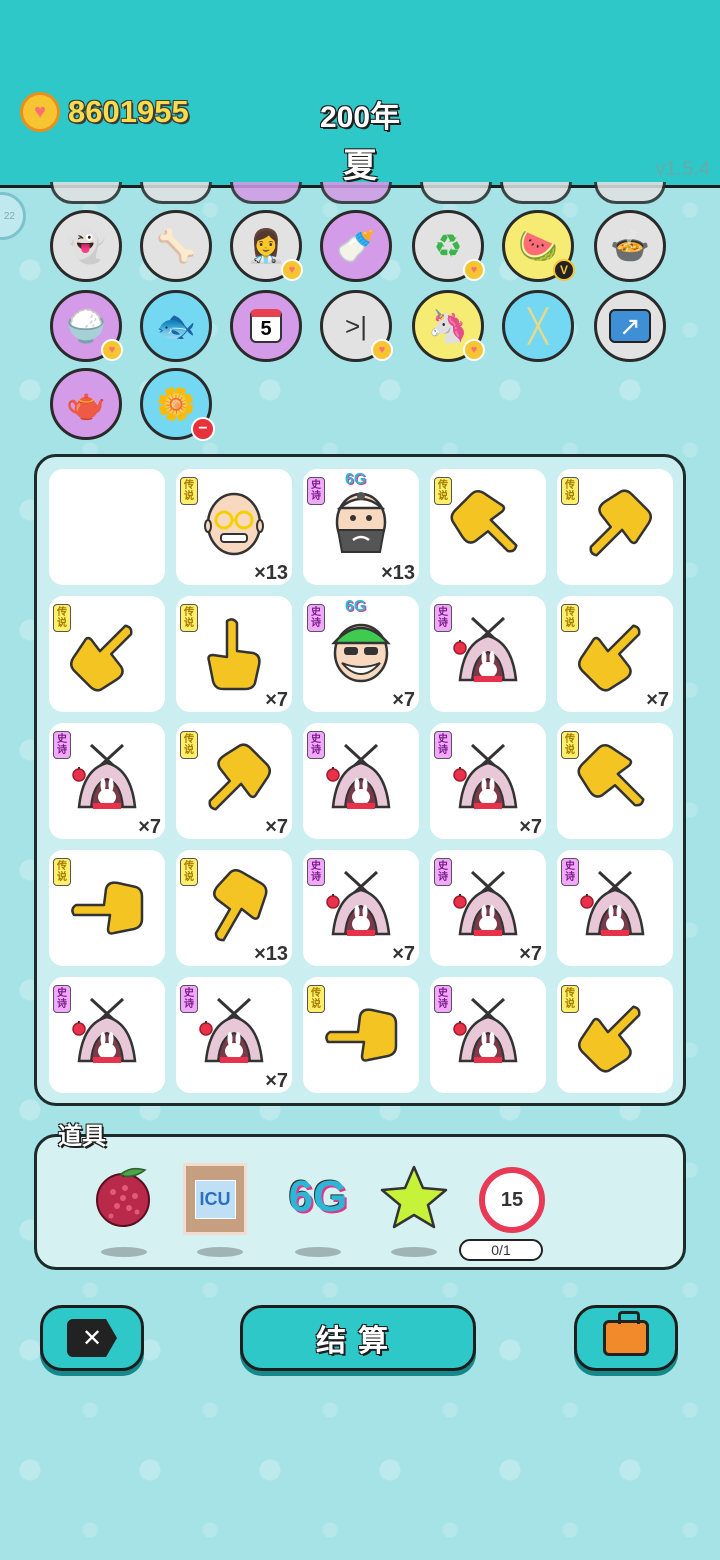 This screenshot has height=1560, width=720. Describe the element at coordinates (215, 1199) in the screenshot. I see `icu-text: ICU` at that location.